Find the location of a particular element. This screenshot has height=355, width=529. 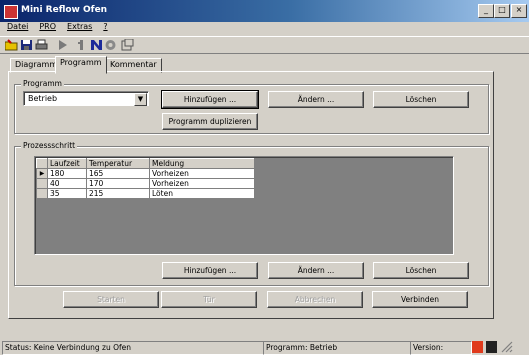

title-bar: Mini Reflow Ofen _ □ × is located at coordinates (264, 11).